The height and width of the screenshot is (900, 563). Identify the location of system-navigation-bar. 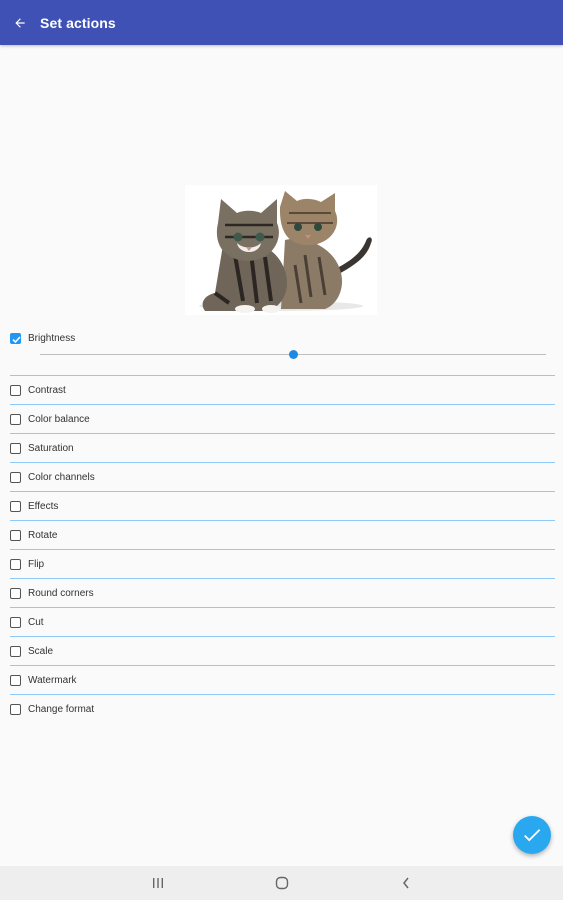
(281, 883).